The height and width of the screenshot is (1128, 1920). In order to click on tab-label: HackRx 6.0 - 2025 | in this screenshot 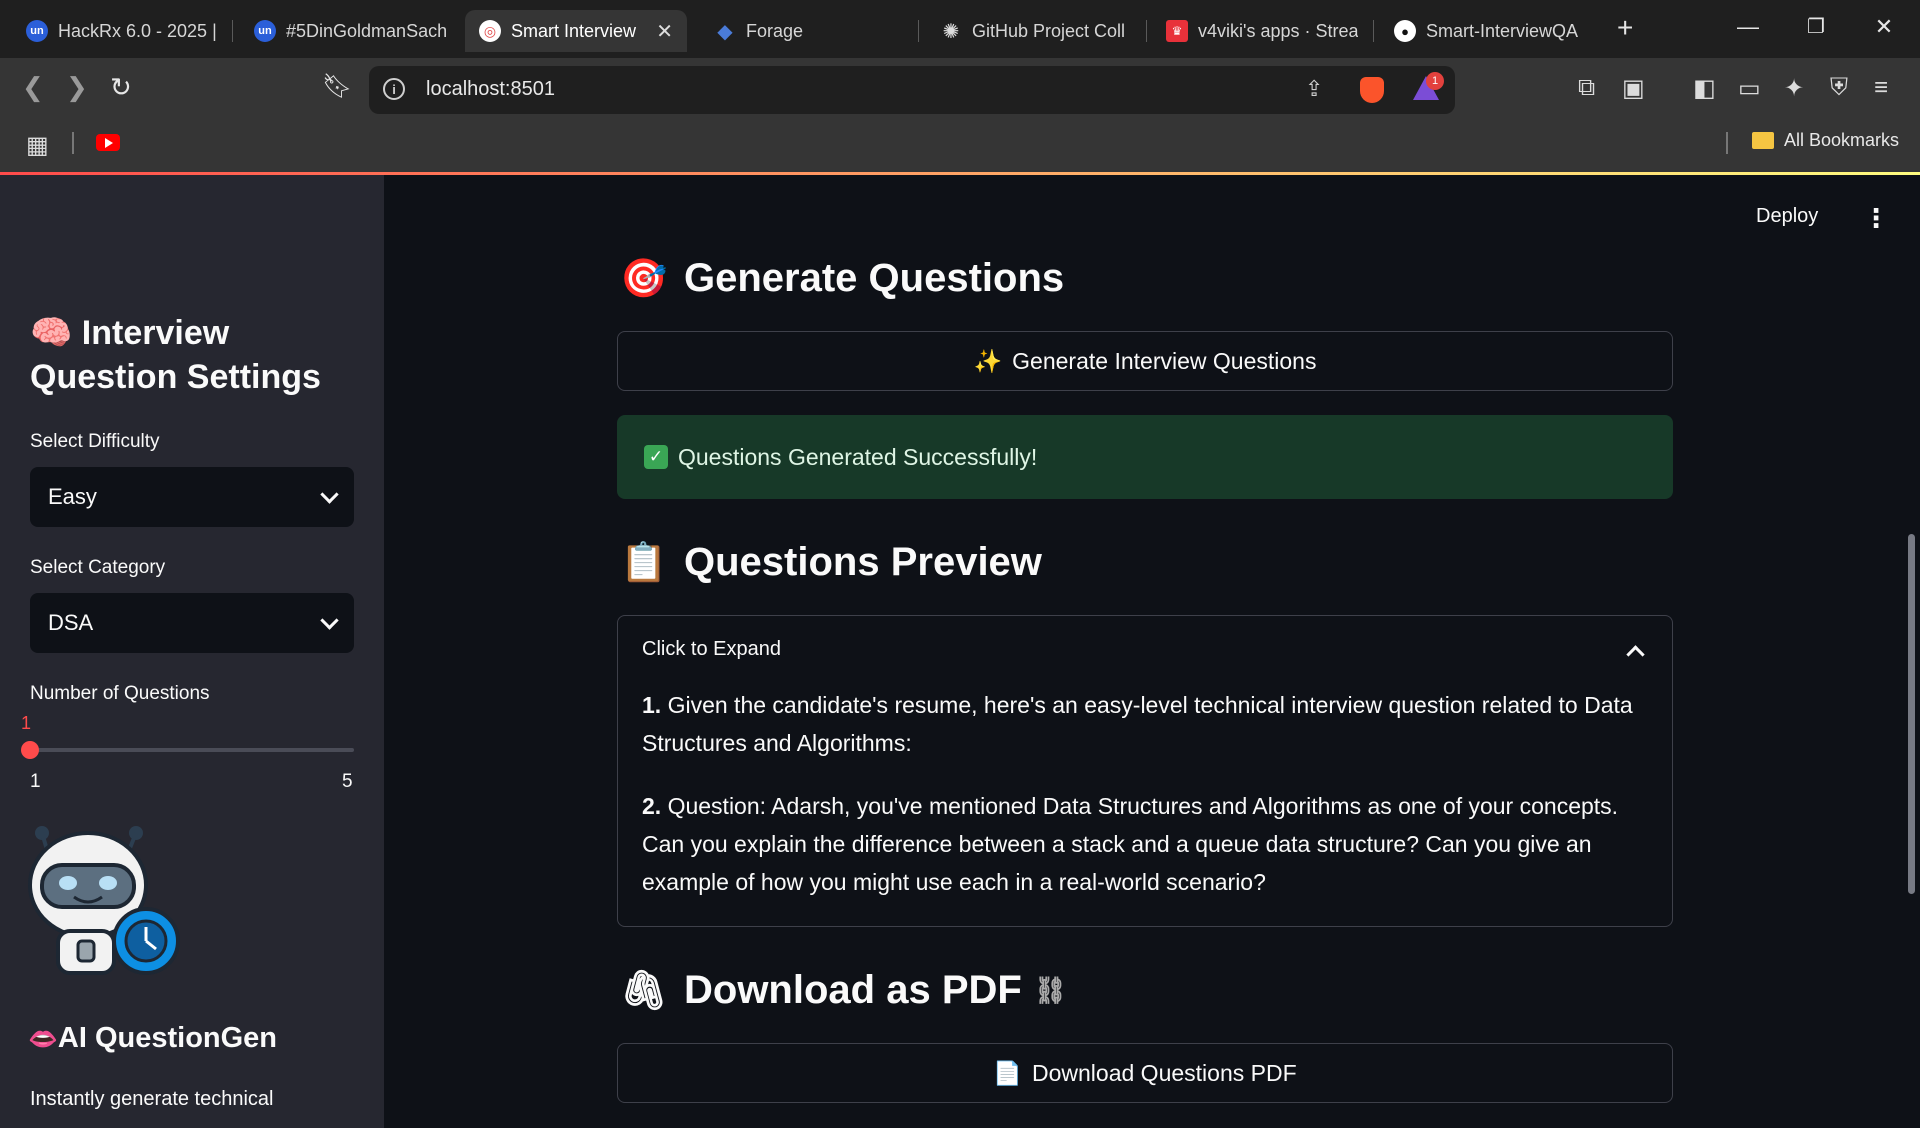, I will do `click(137, 30)`.